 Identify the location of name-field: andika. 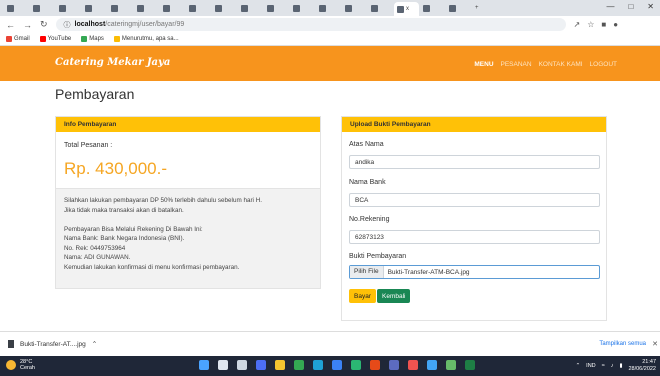
(474, 162).